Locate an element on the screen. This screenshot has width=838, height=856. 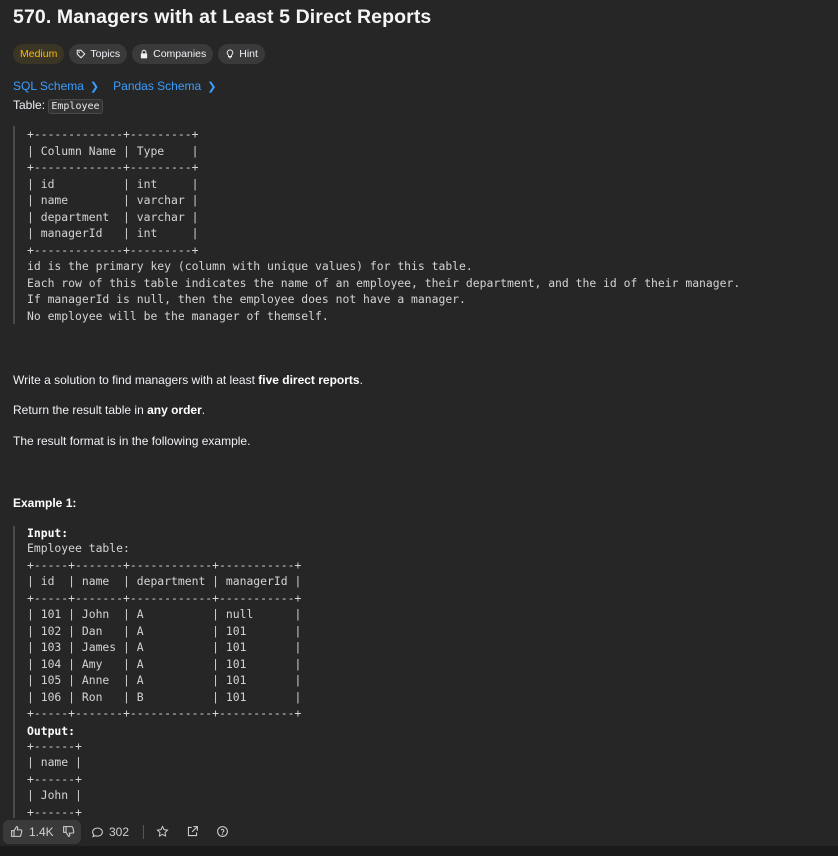
pandas-schema-link: Pandas Schema ❯ is located at coordinates (164, 86).